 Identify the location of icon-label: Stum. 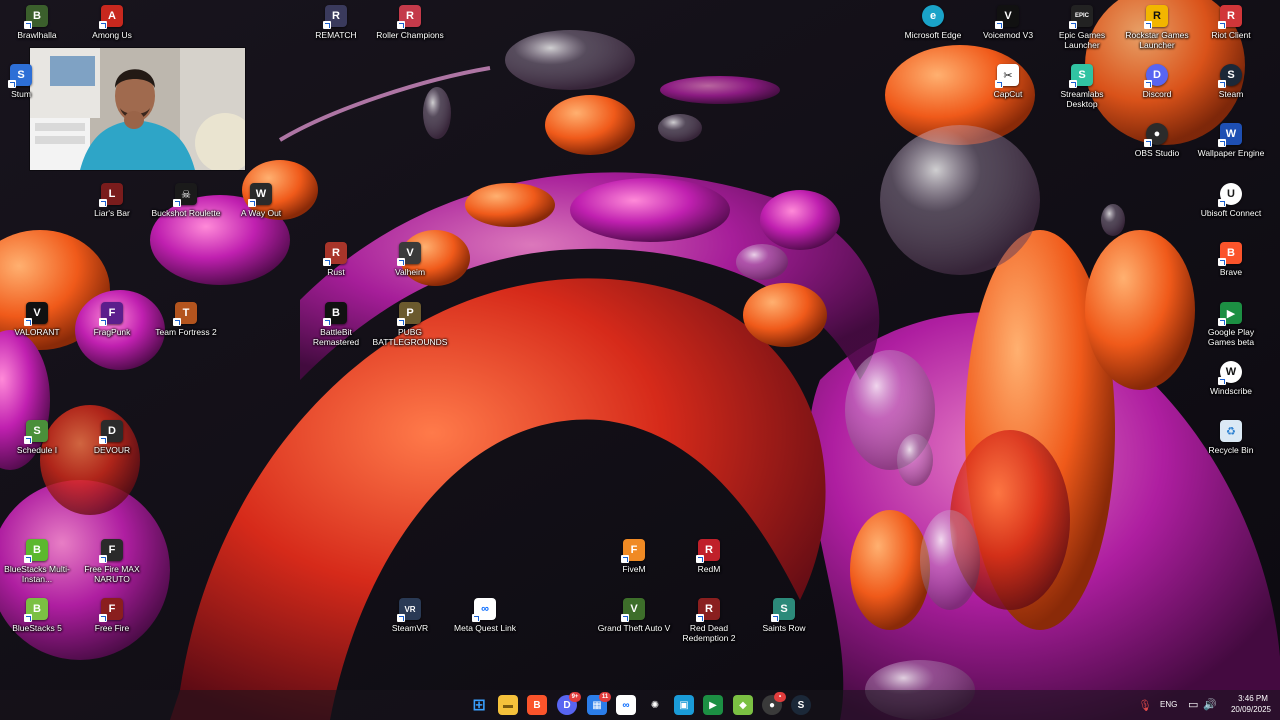
(21, 94).